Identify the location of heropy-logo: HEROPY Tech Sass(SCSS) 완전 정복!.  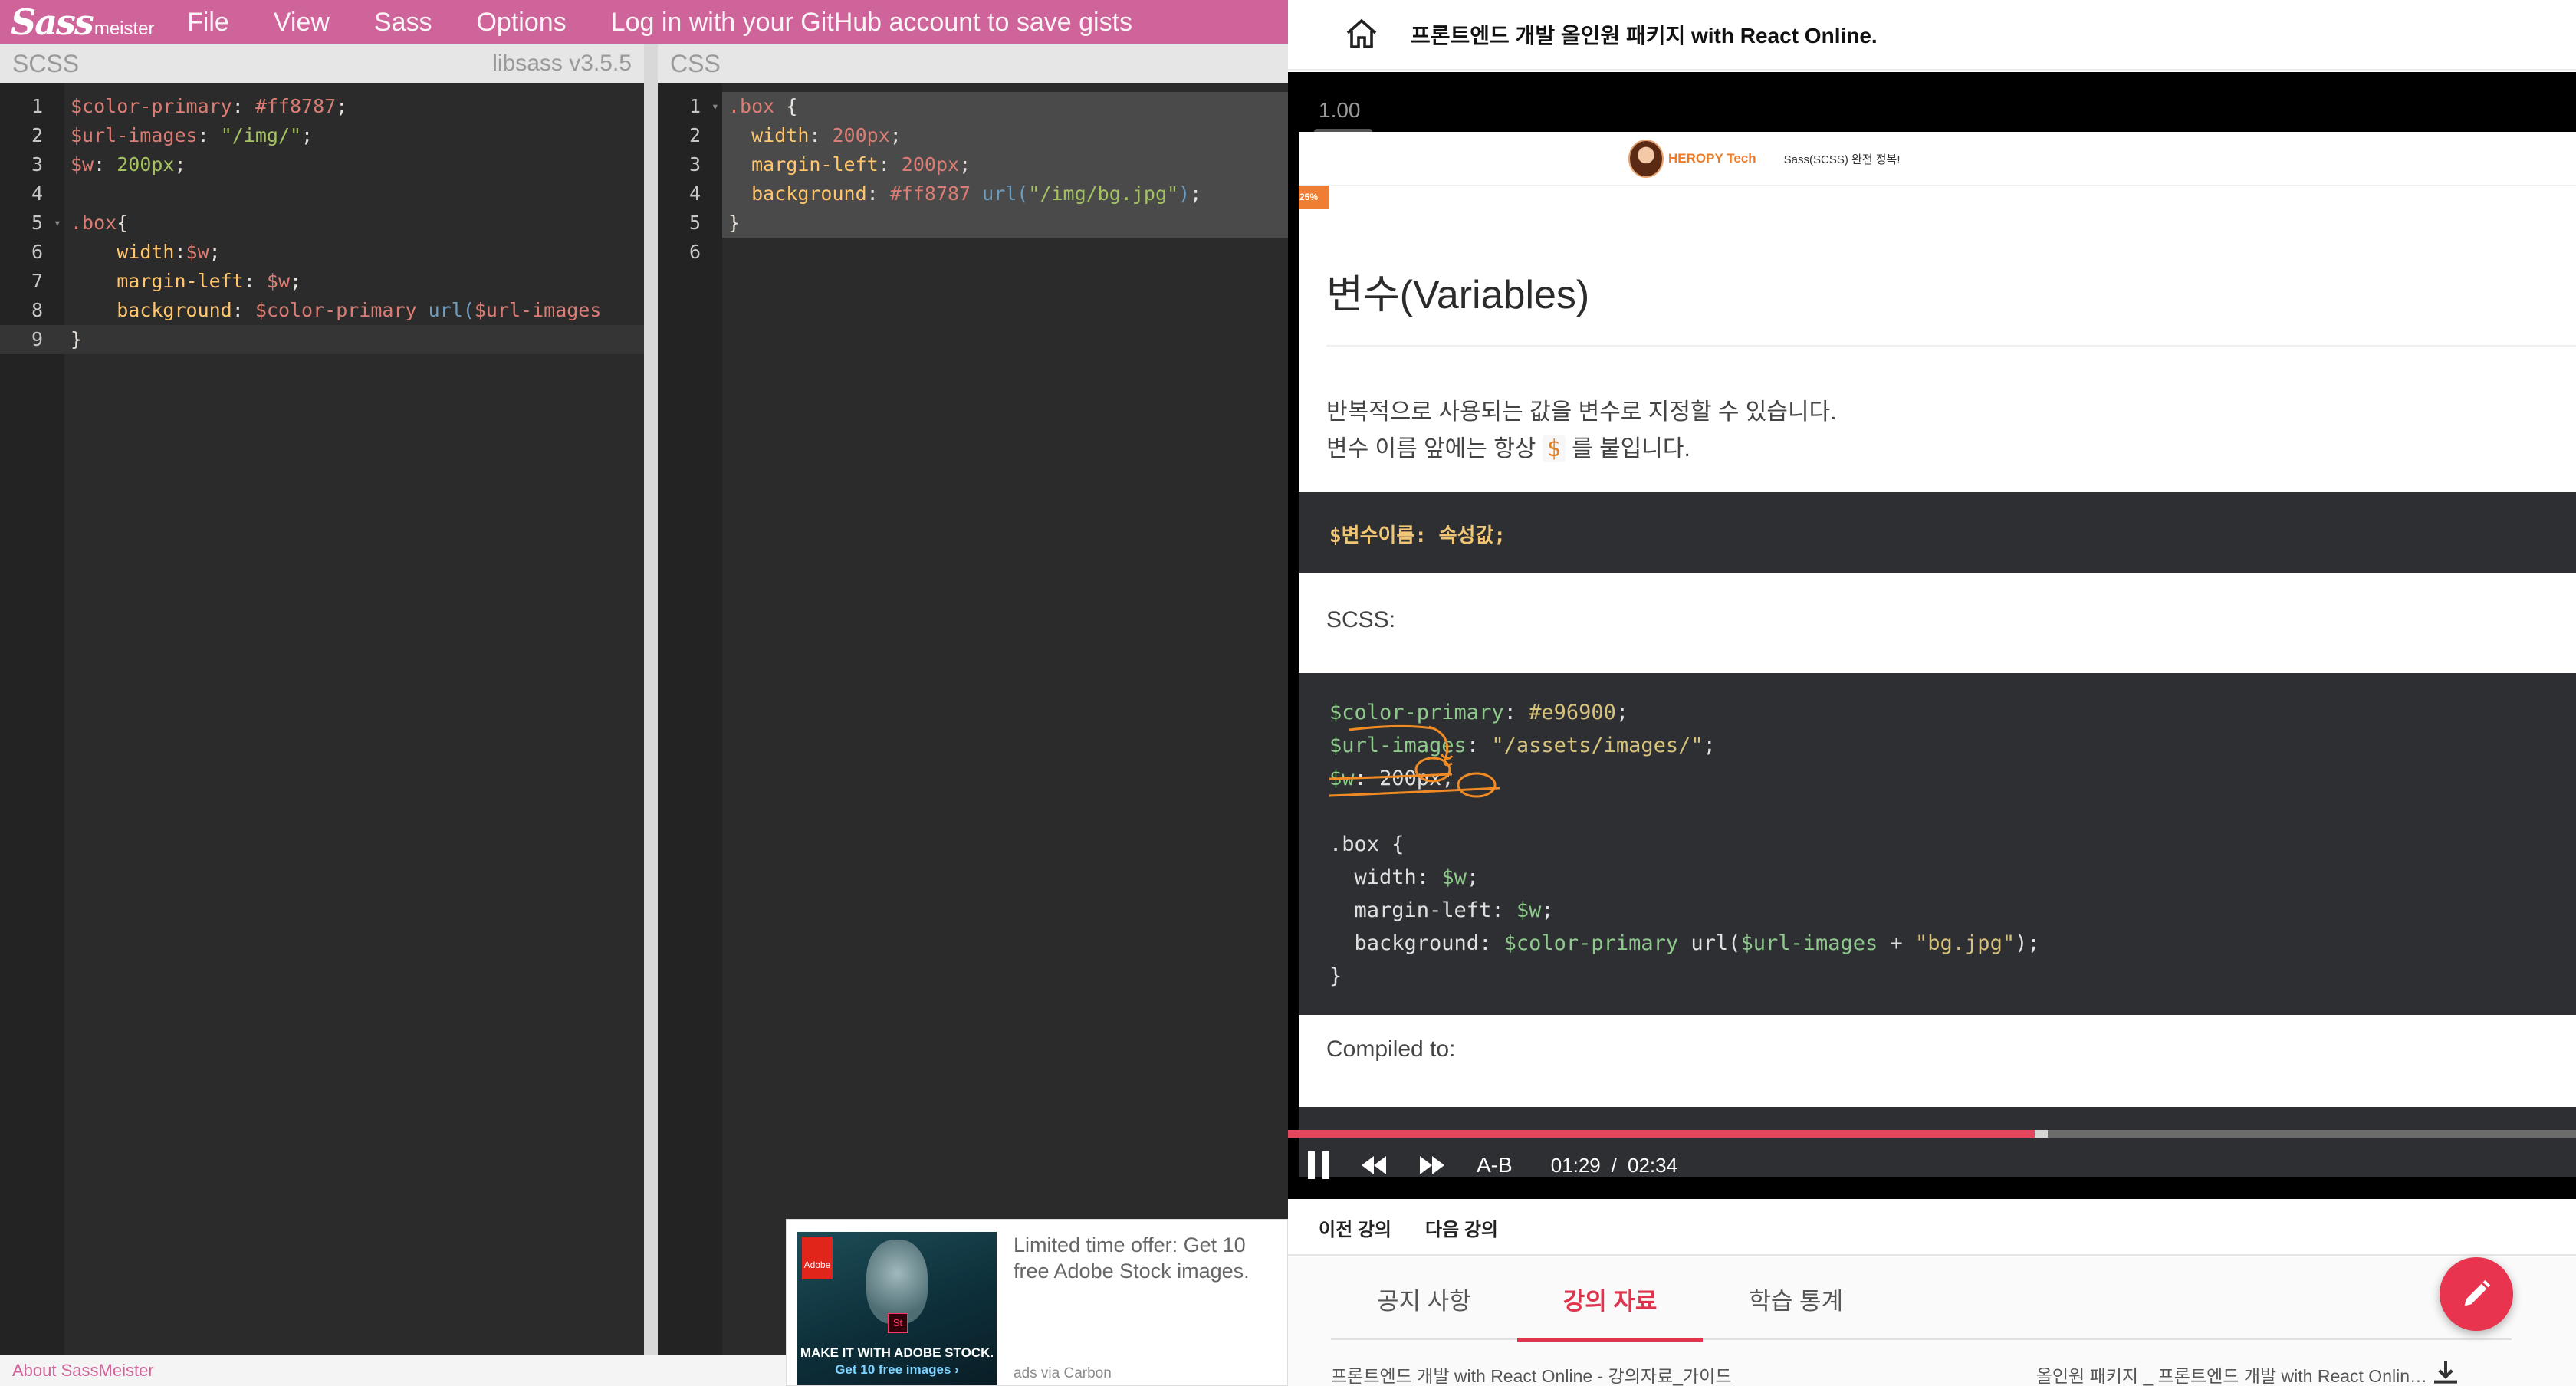
(1765, 159).